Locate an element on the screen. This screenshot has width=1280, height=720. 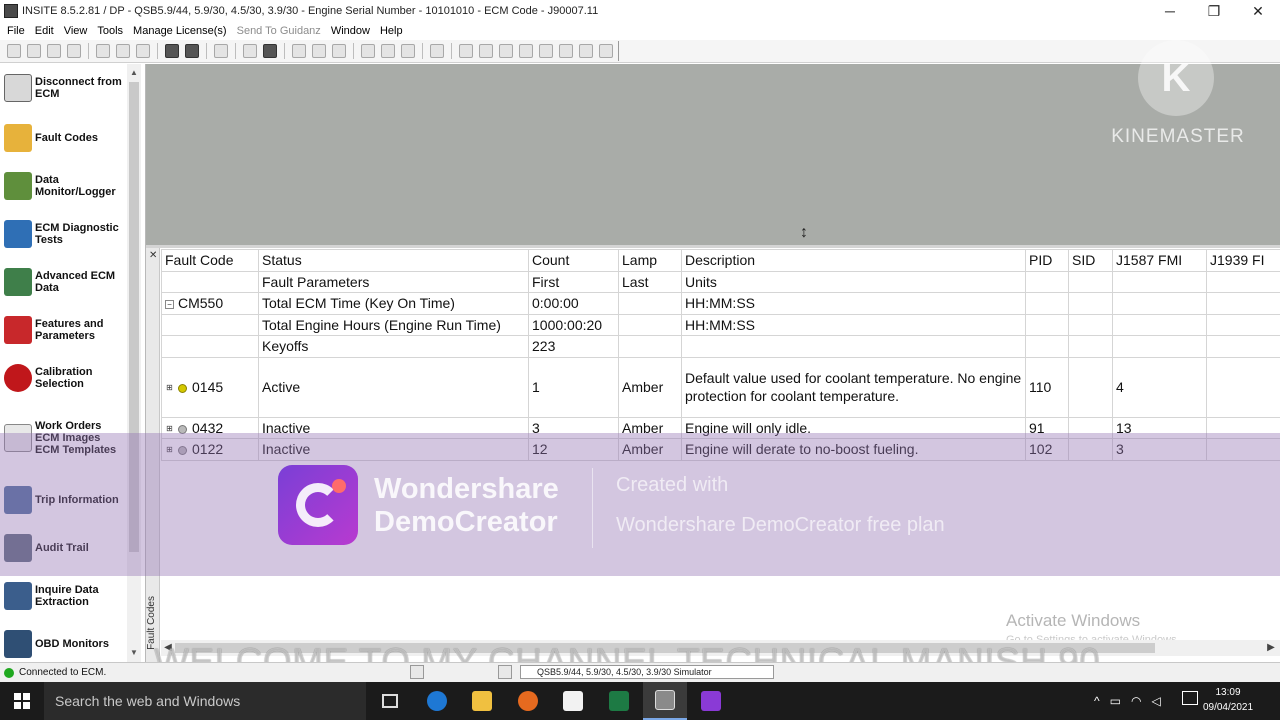
group-icon is located at coordinates (388, 51).